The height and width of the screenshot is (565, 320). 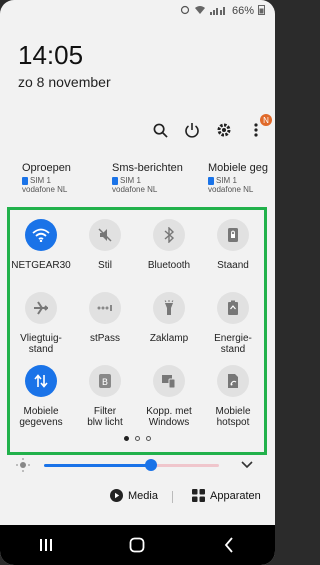 I want to click on tile-label-line2: blw licht, so click(x=105, y=422).